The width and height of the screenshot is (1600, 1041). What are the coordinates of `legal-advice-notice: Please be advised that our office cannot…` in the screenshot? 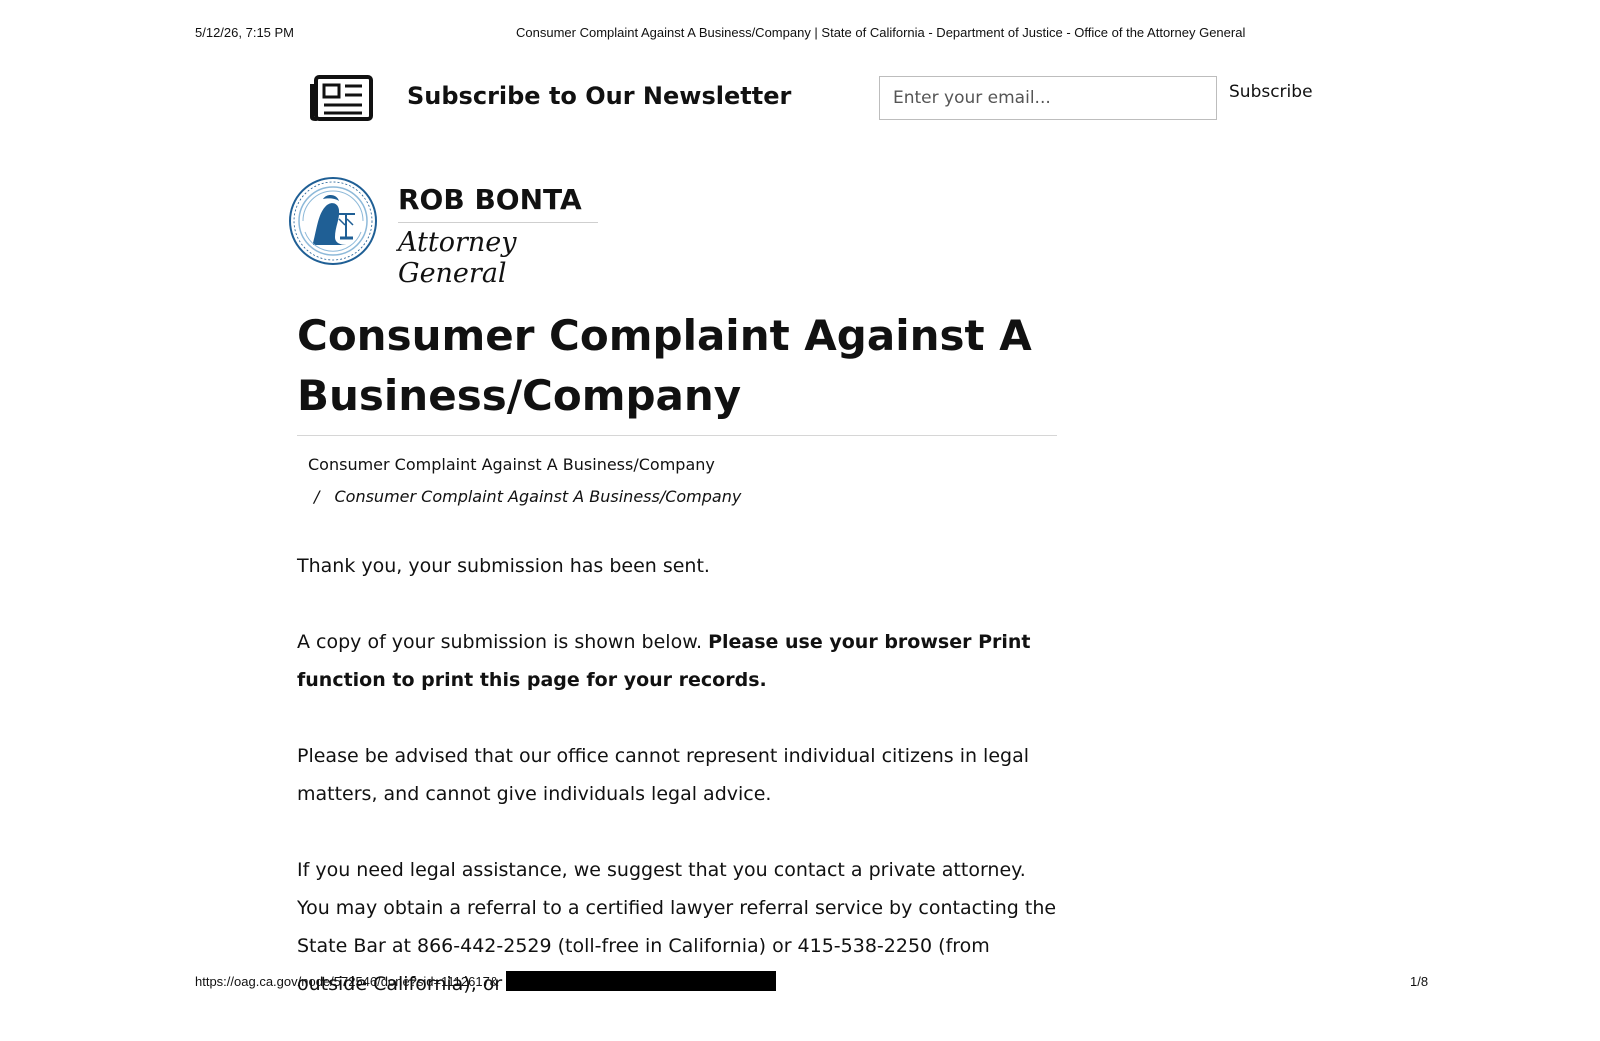 It's located at (663, 775).